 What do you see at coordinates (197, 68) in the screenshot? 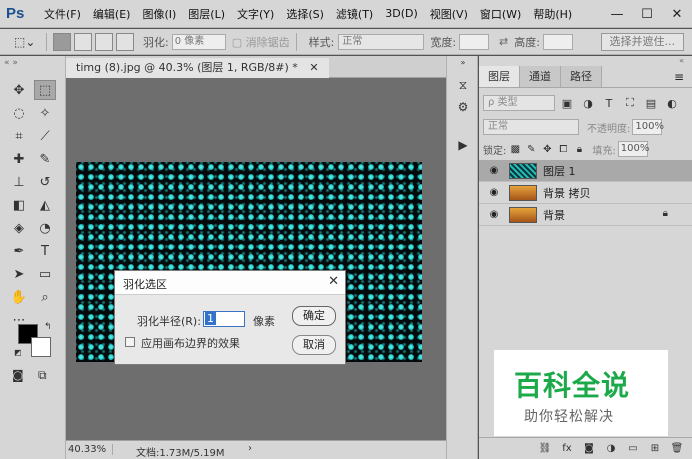
I see `document-tab: timg (8).jpg @ 40.3% (图层 1, RGB/8#) * ✕` at bounding box center [197, 68].